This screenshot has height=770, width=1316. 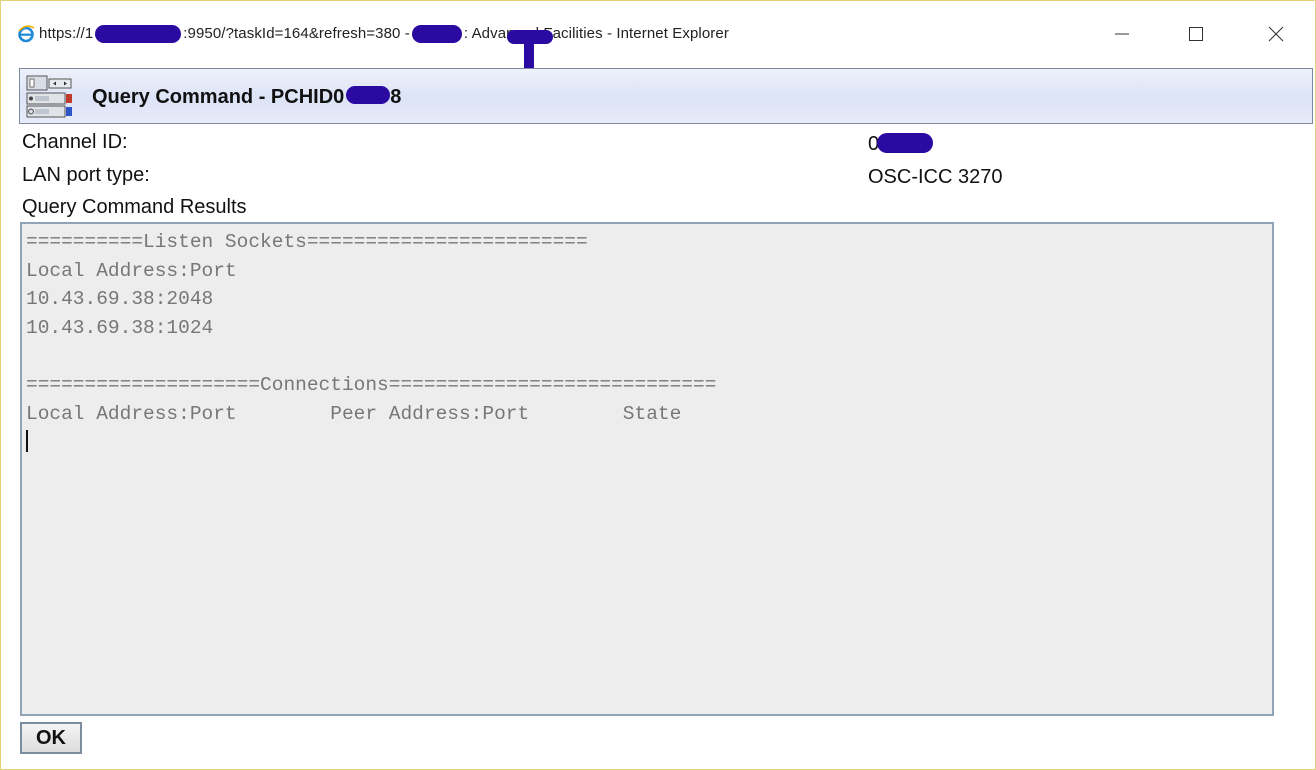 I want to click on maximize-button, so click(x=1196, y=34).